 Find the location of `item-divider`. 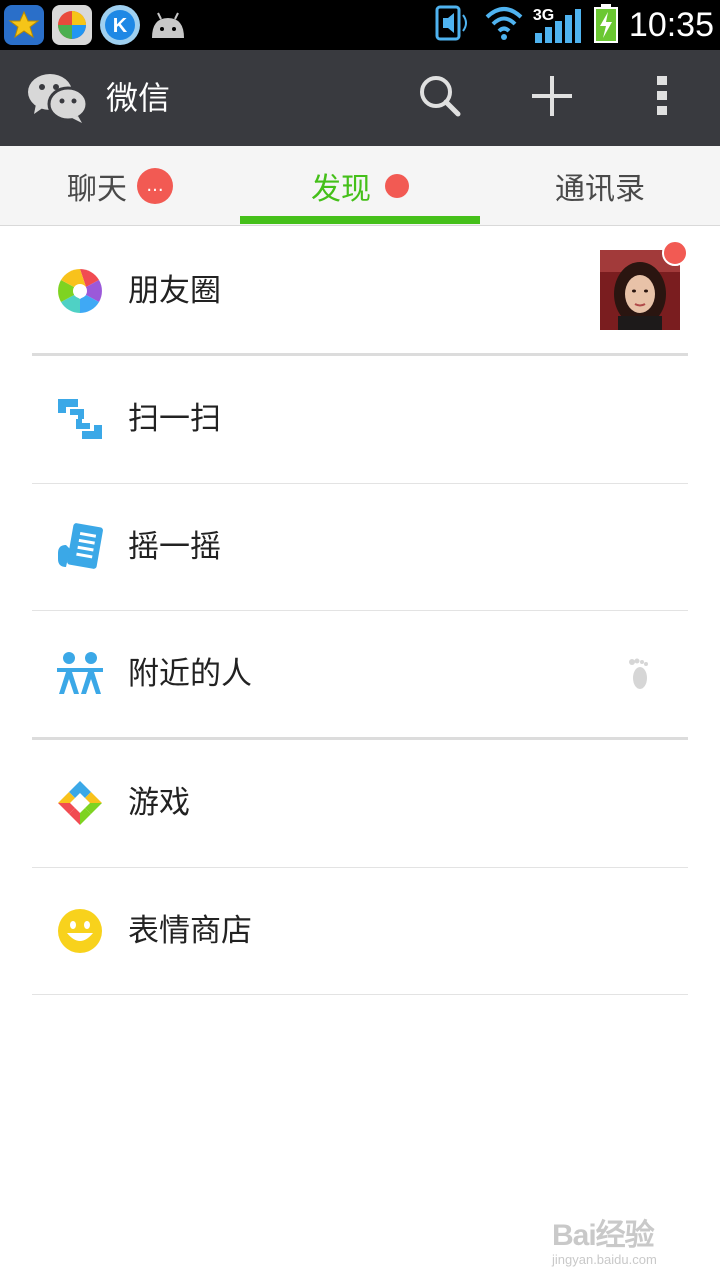

item-divider is located at coordinates (360, 994).